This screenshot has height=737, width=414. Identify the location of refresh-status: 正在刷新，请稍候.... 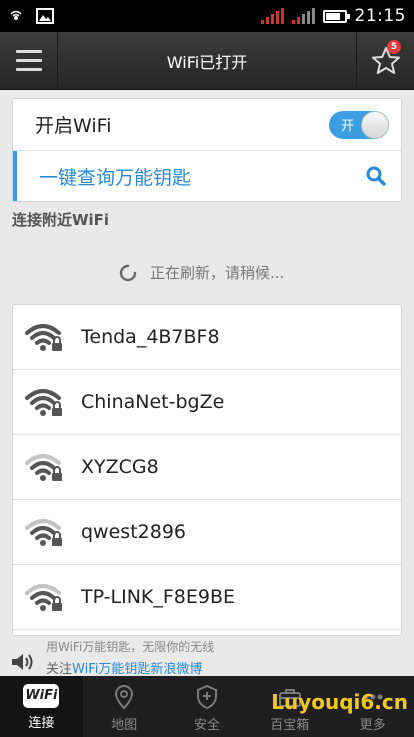
(201, 272).